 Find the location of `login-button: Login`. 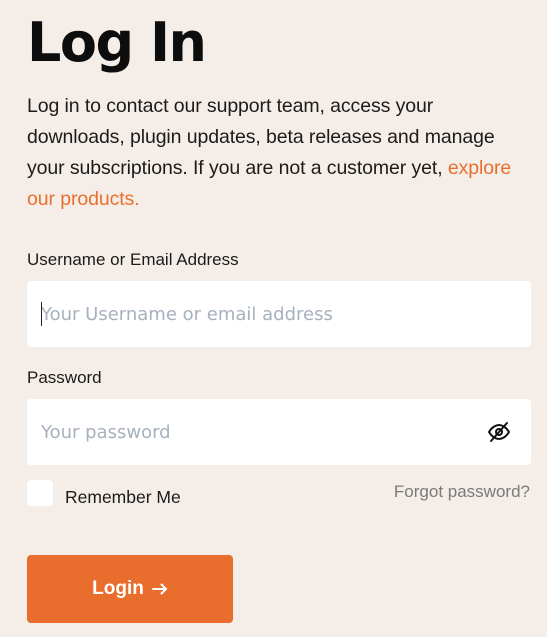

login-button: Login is located at coordinates (130, 589).